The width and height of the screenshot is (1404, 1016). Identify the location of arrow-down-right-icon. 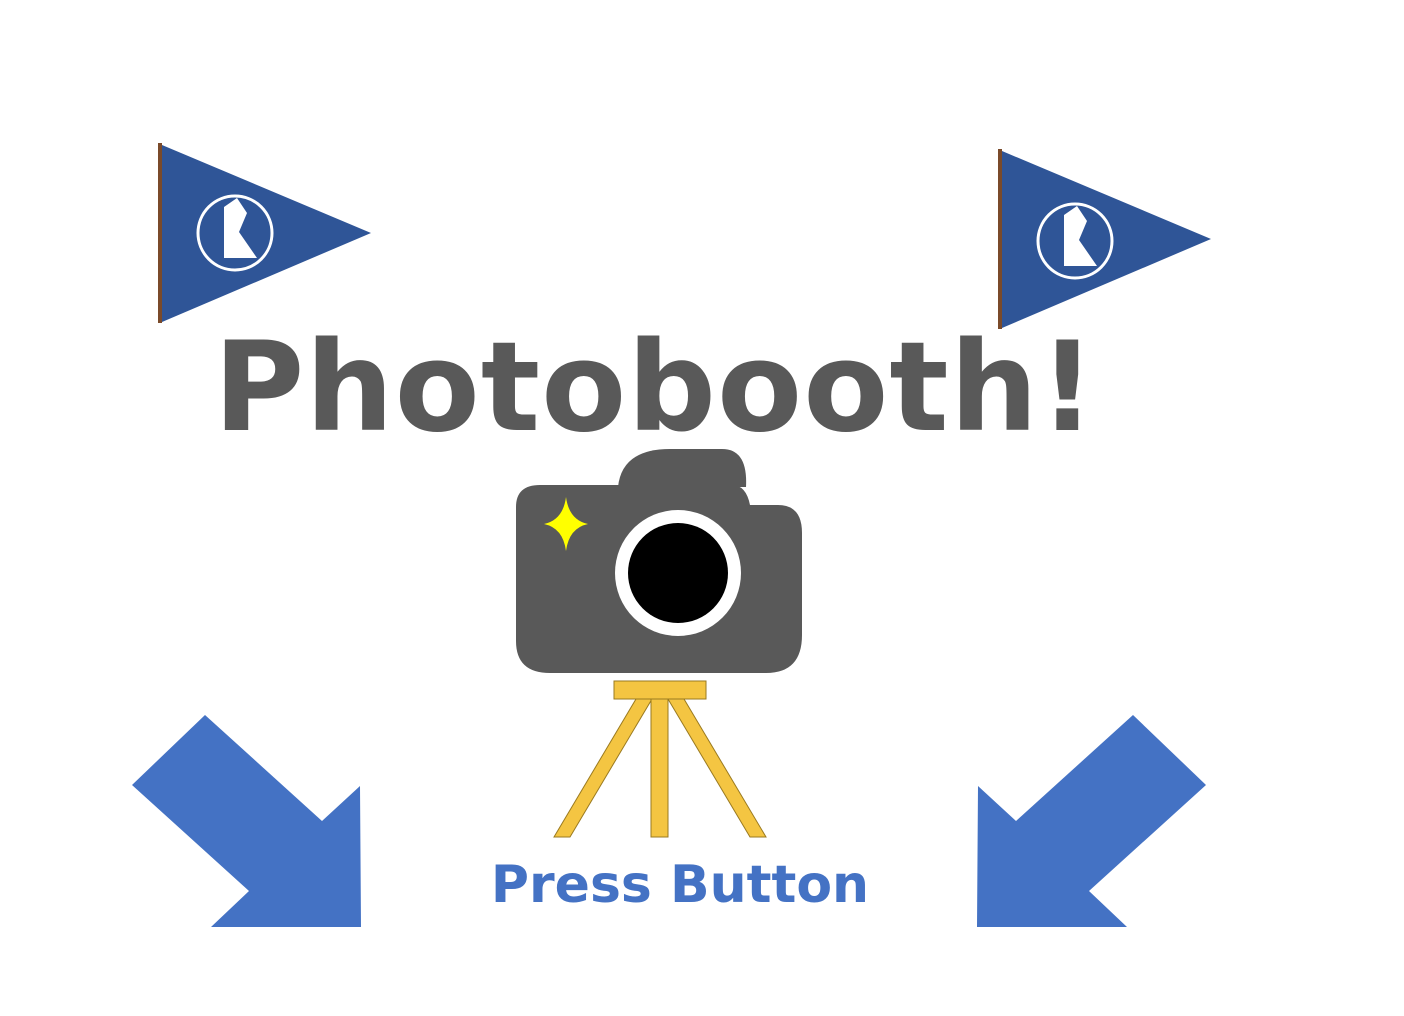
(246, 821).